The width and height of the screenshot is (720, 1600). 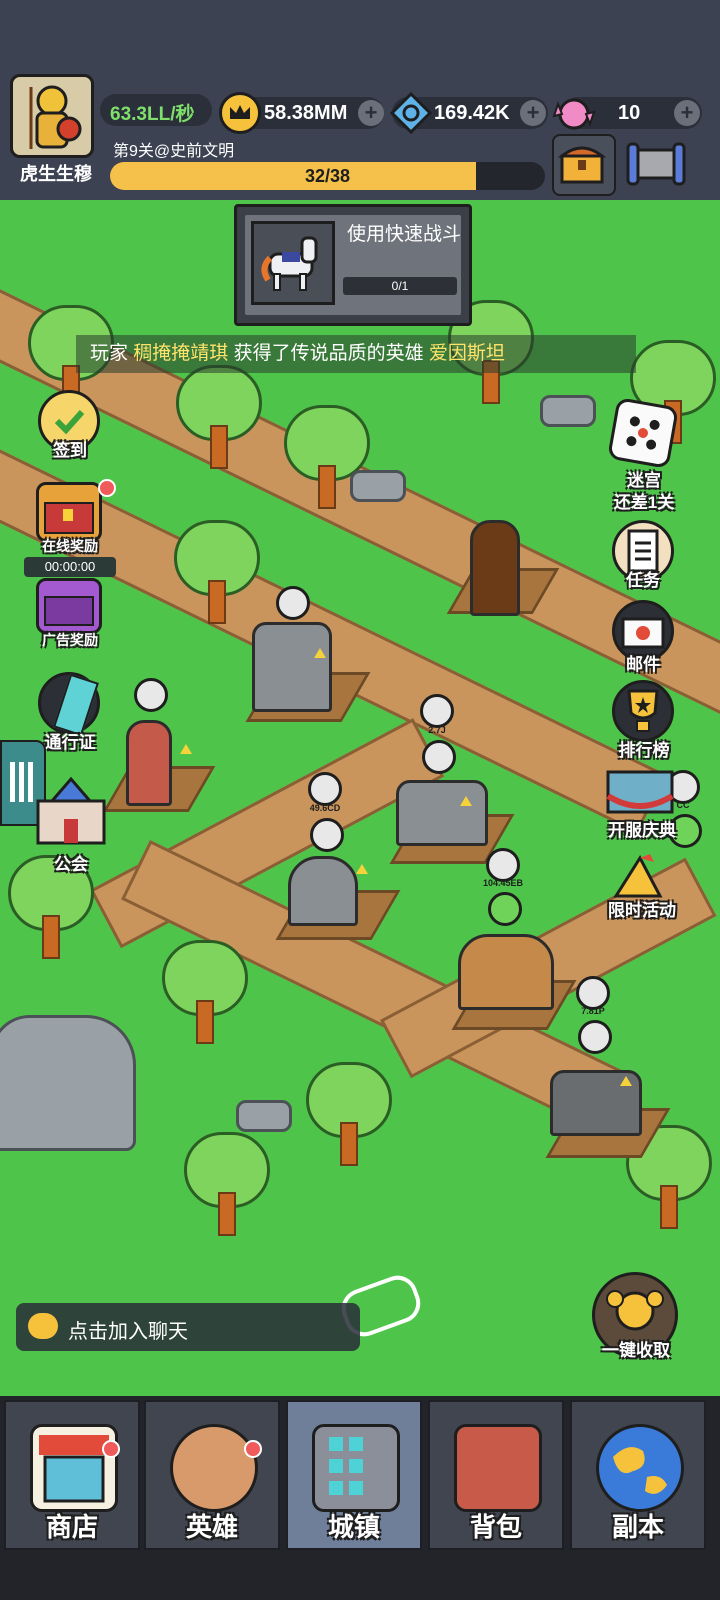 What do you see at coordinates (411, 113) in the screenshot?
I see `diamond-gem-icon` at bounding box center [411, 113].